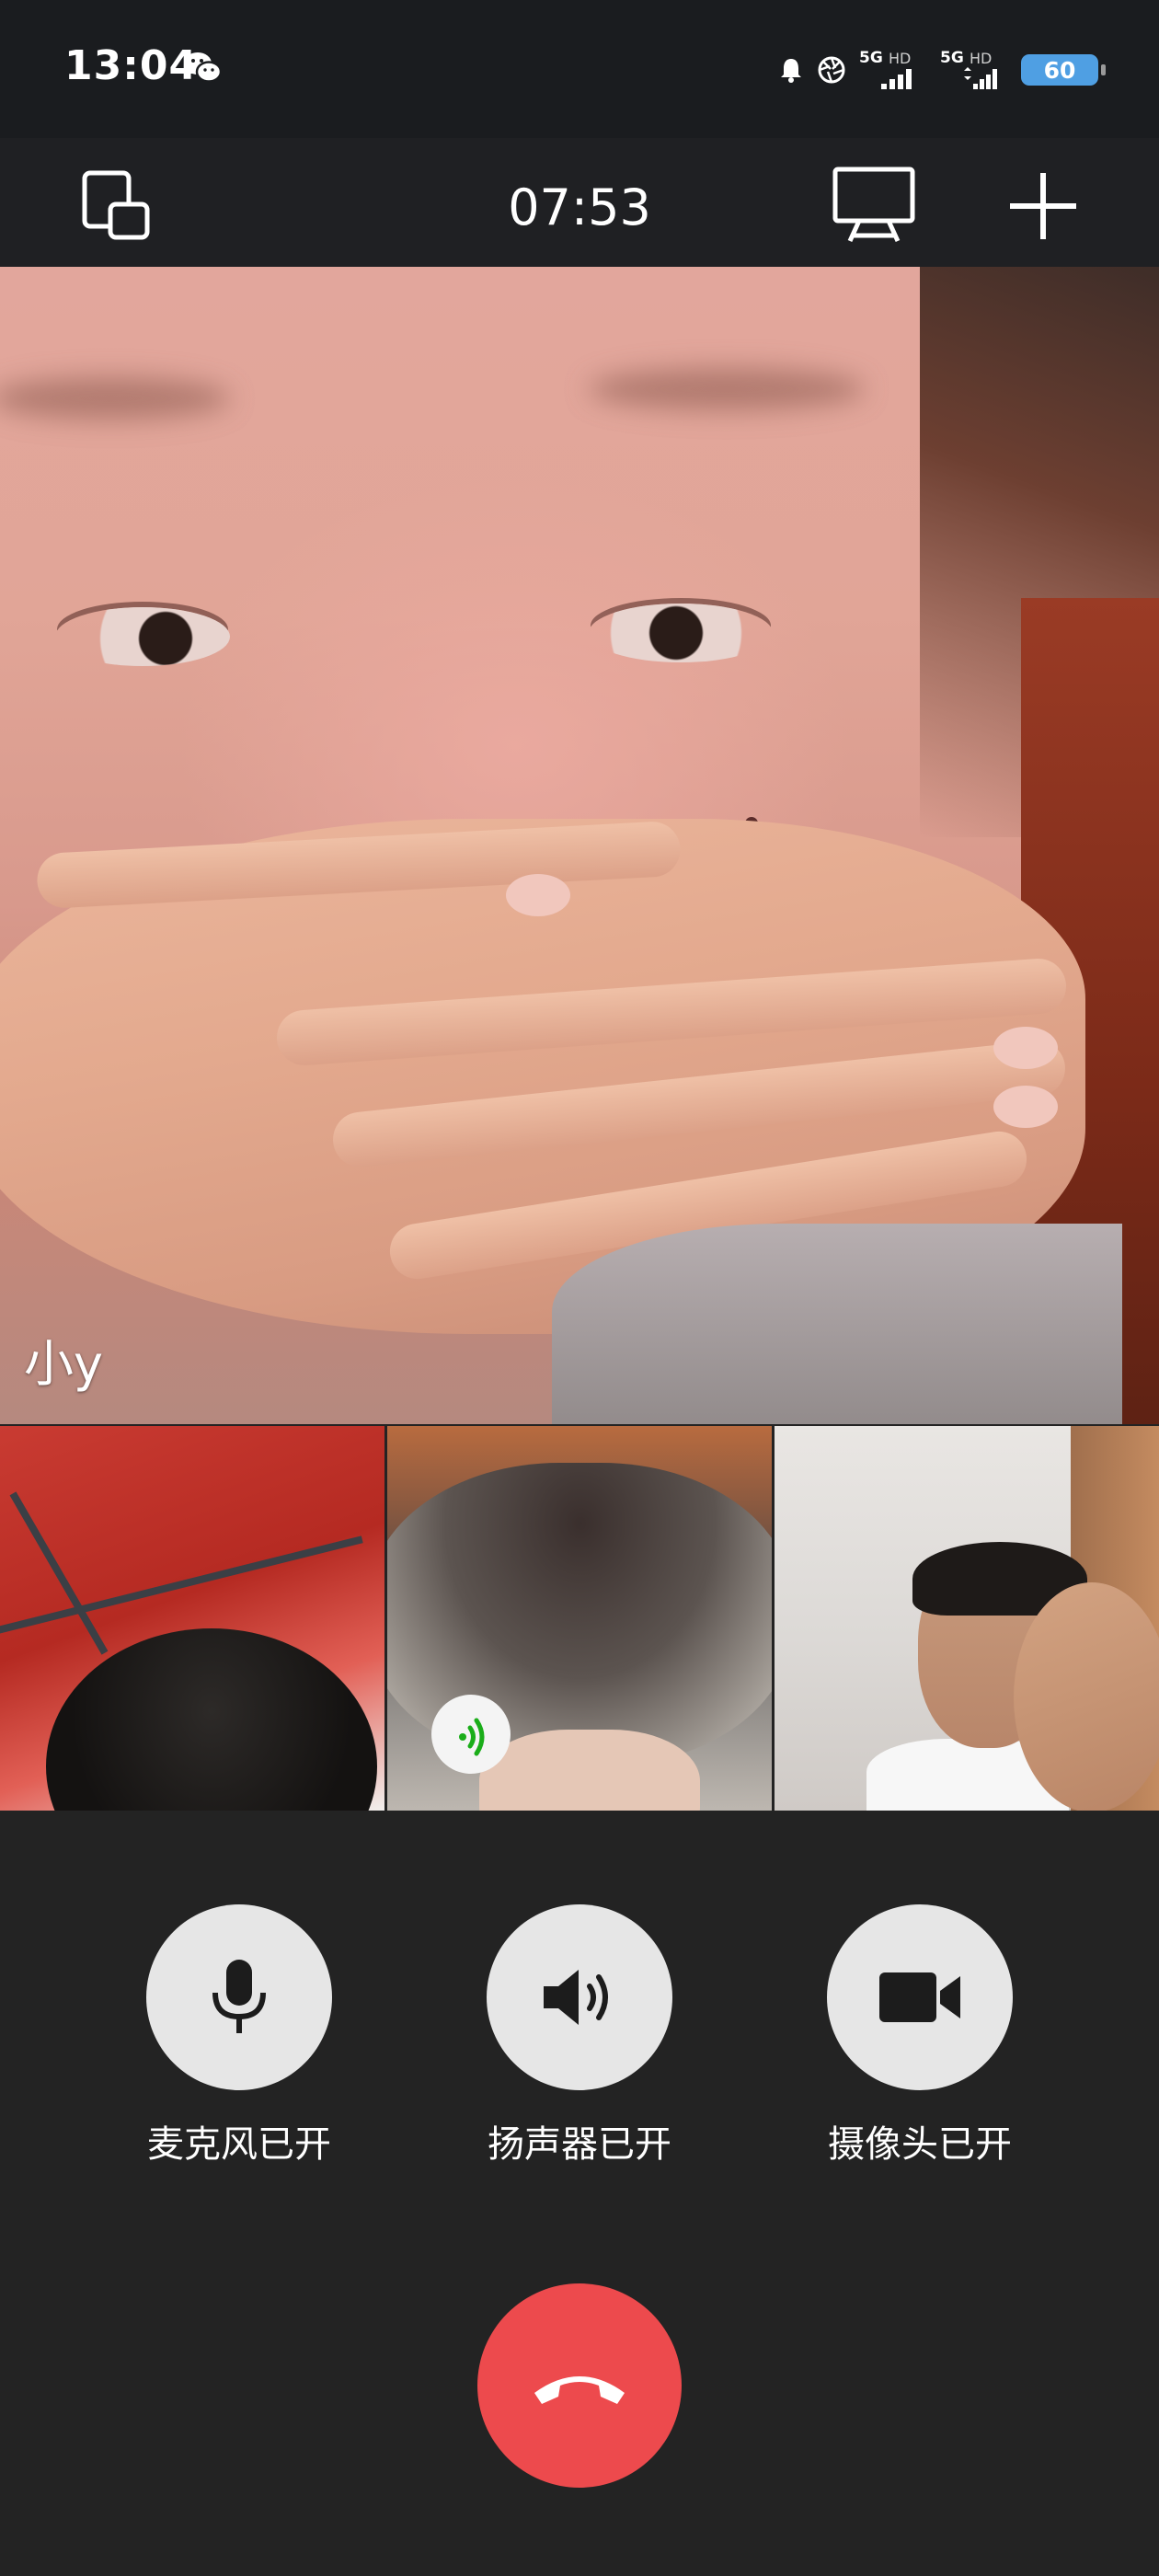 This screenshot has width=1159, height=2576. I want to click on status-right-group: 5G HD 5G HD 60, so click(942, 70).